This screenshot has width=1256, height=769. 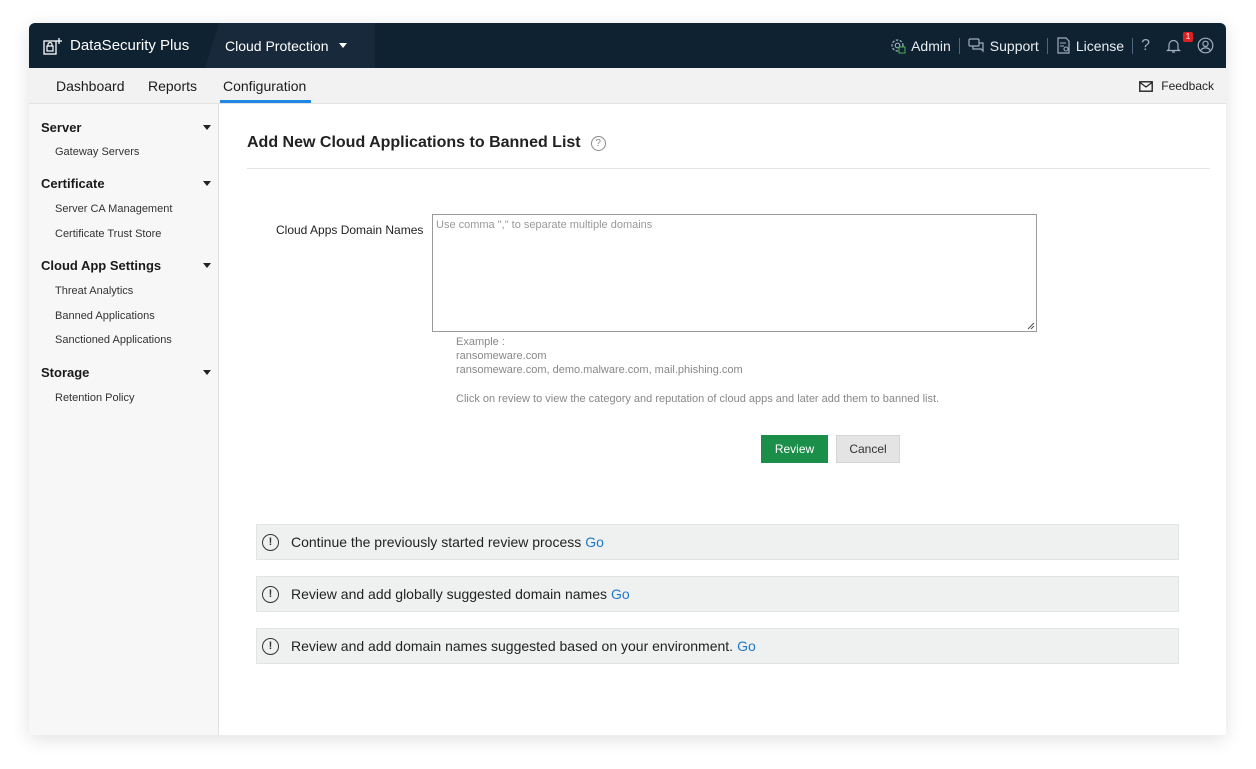 I want to click on bell-icon, so click(x=1173, y=46).